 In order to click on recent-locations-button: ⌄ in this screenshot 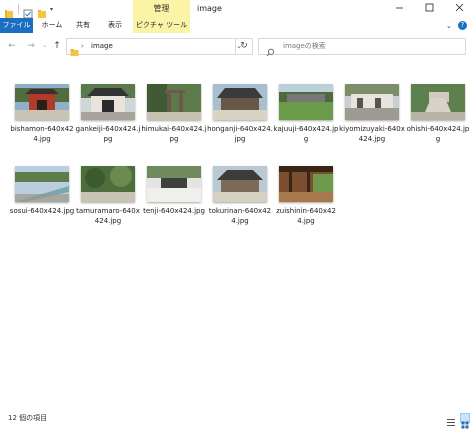, I will do `click(45, 46)`.